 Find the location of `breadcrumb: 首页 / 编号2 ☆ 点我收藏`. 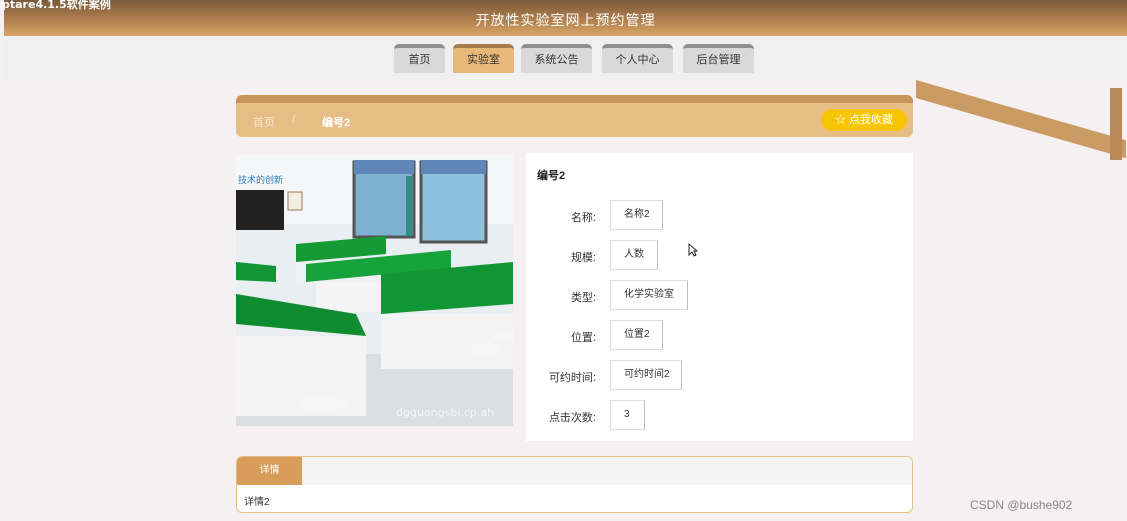

breadcrumb: 首页 / 编号2 ☆ 点我收藏 is located at coordinates (574, 116).